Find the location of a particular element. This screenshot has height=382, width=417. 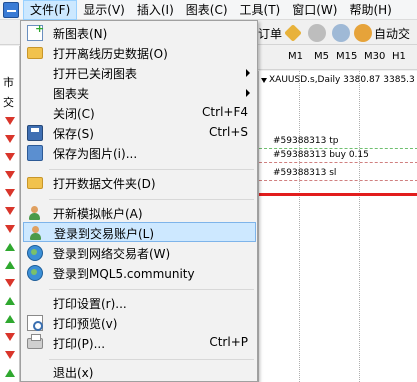

new-order-label: 订单 is located at coordinates (270, 33).